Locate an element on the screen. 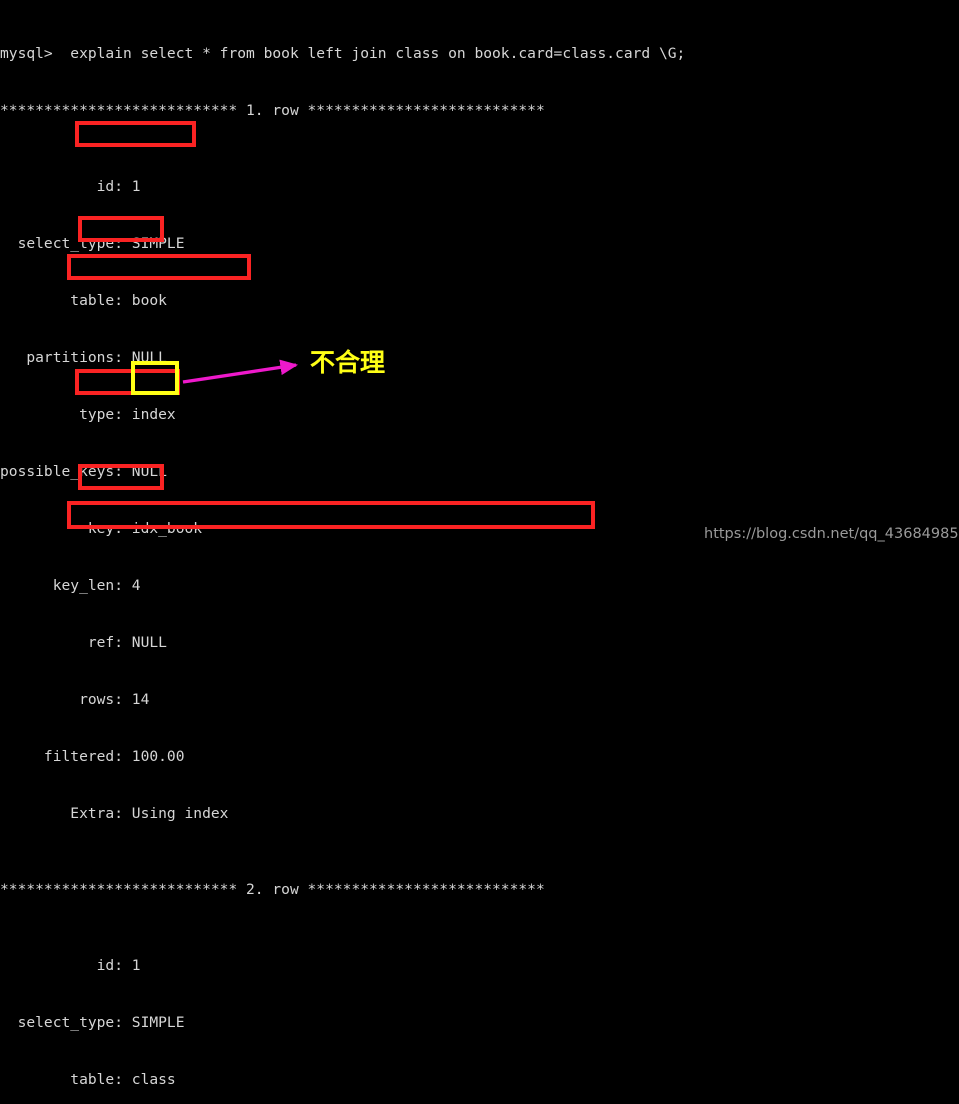  row1-field-key-len: key_len: 4 is located at coordinates (70, 585).